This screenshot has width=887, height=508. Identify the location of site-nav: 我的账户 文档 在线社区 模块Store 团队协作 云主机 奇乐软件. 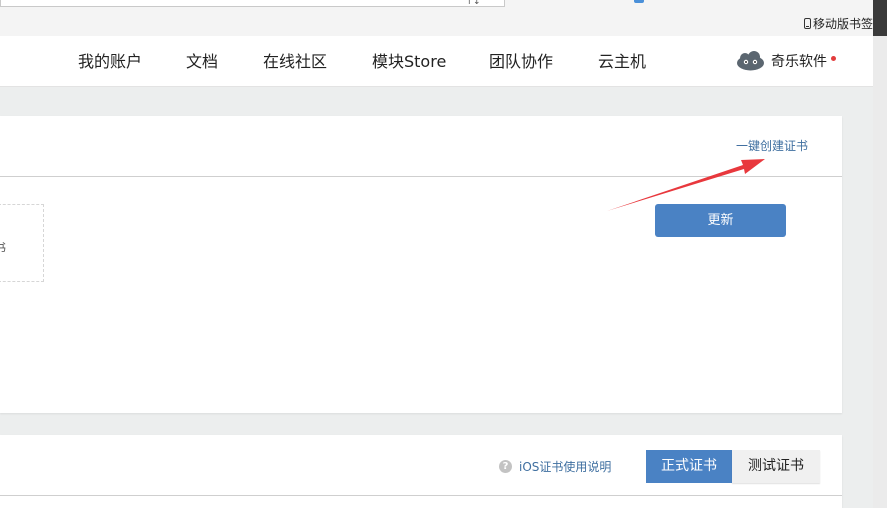
(436, 61).